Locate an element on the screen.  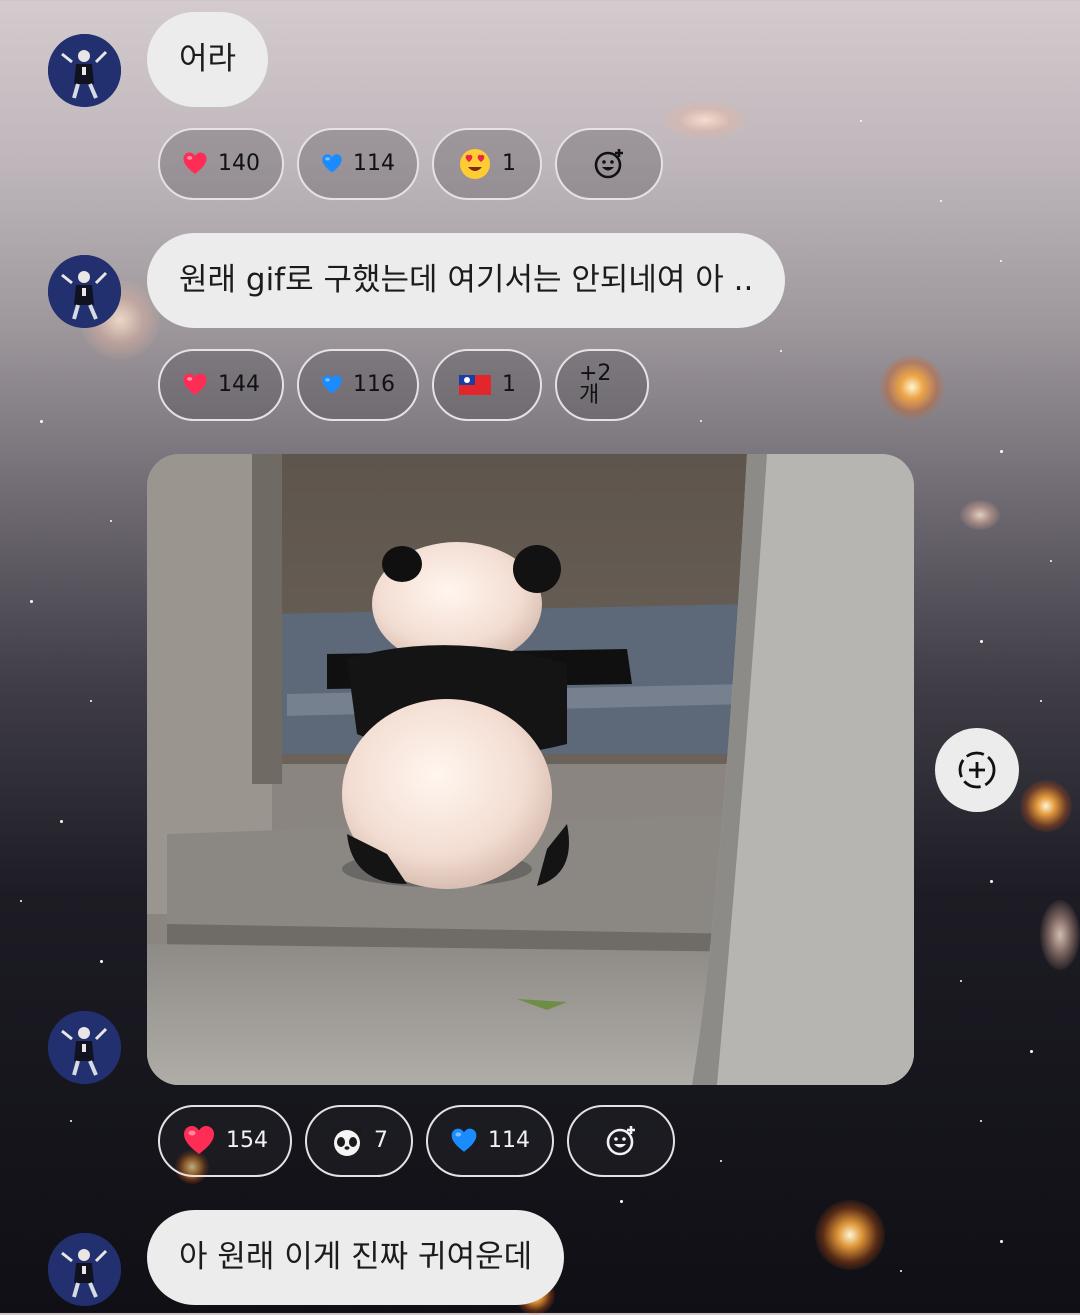
reaction-count: 116 is located at coordinates (374, 384).